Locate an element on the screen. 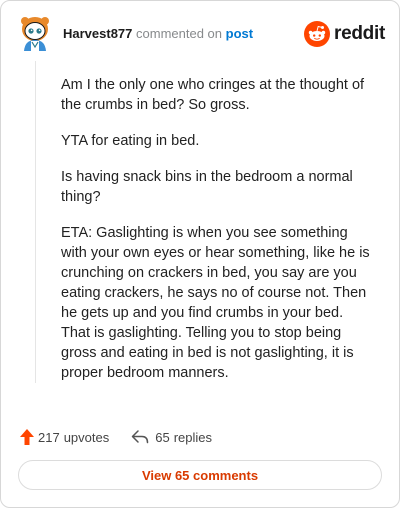  comment-header: Harvest877 commented on post reddit is located at coordinates (201, 33).